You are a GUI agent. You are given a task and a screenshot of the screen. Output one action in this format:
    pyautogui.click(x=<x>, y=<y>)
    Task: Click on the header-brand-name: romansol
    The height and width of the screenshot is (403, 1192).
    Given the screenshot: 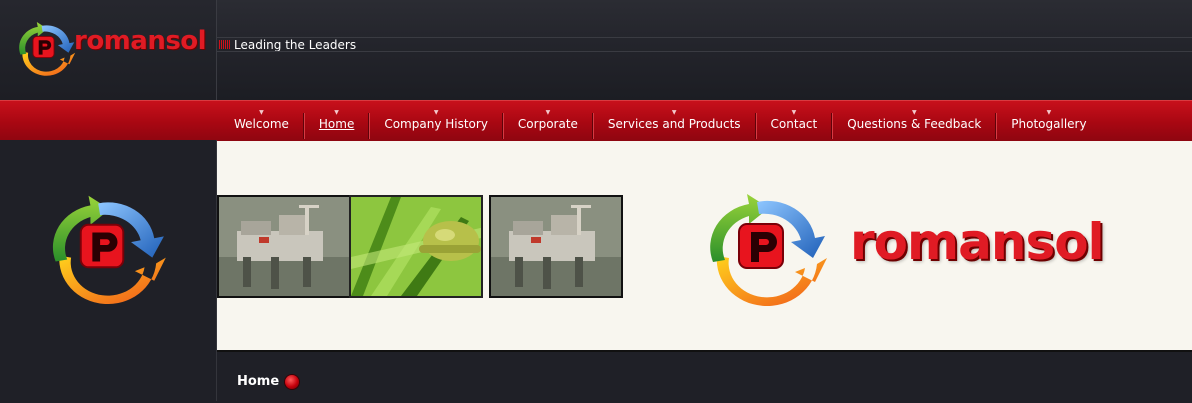 What is the action you would take?
    pyautogui.click(x=140, y=41)
    